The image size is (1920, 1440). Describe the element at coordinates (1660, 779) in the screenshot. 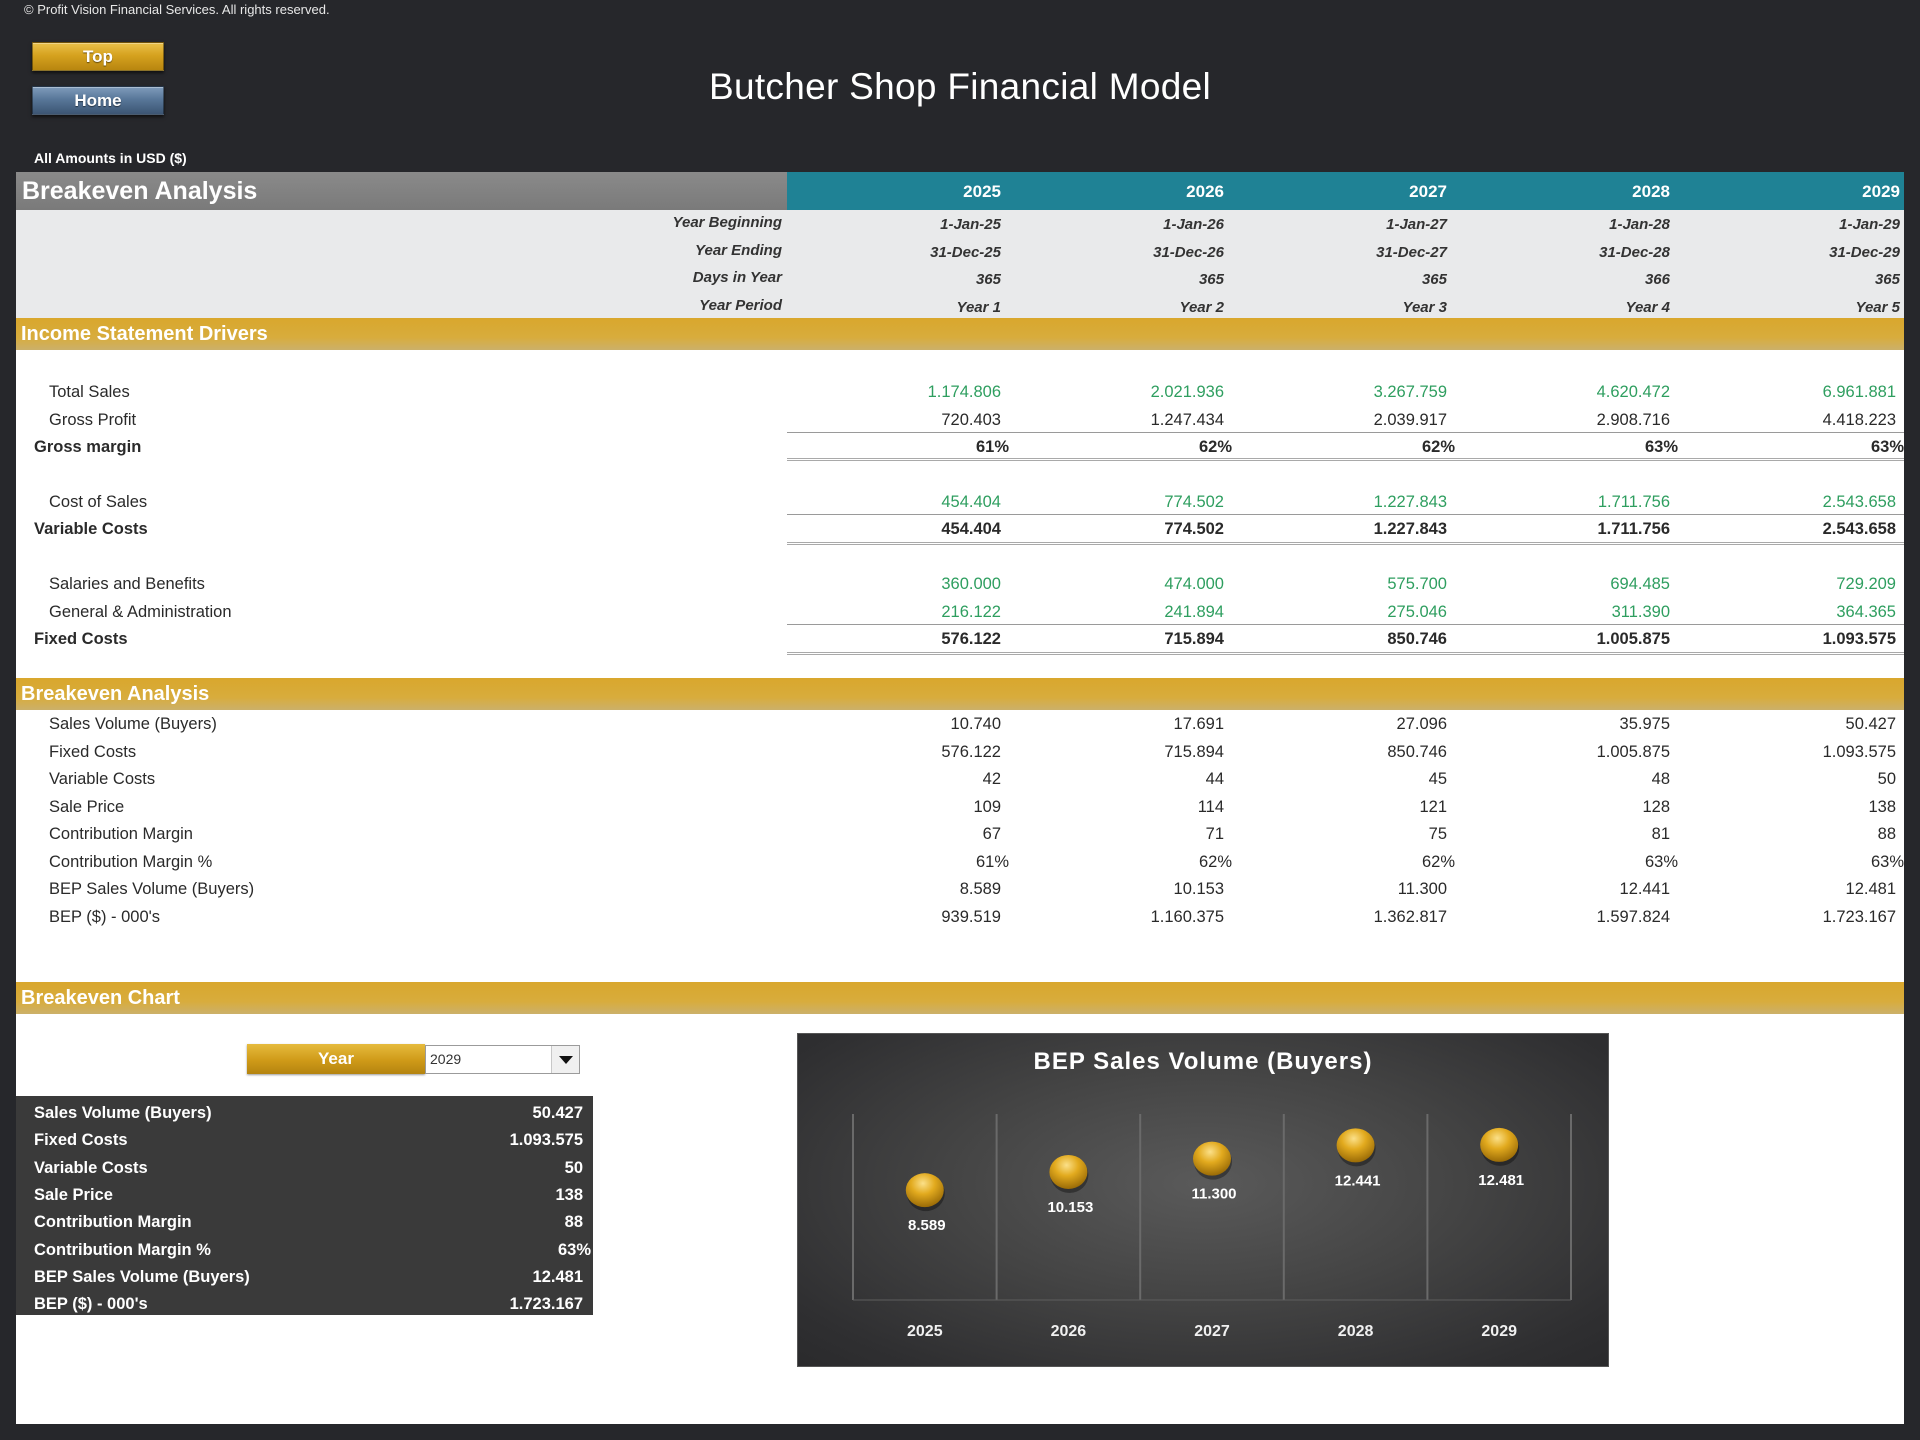

I see `cell-value: 48` at that location.